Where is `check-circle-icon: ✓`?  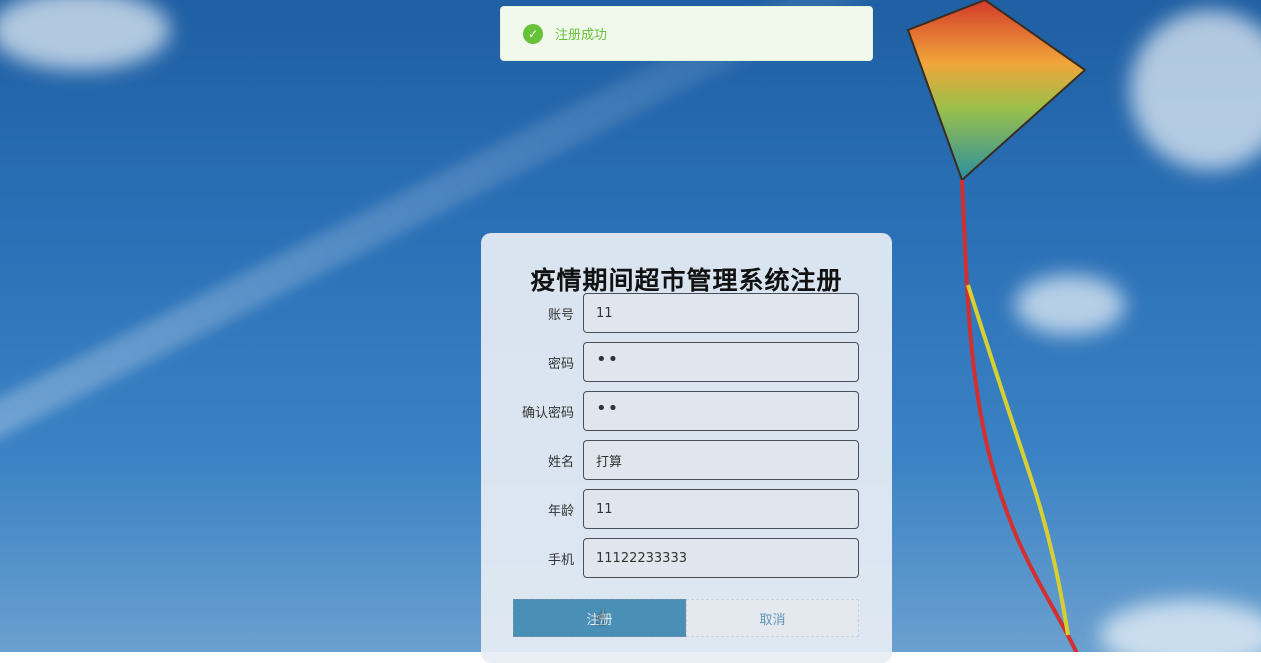 check-circle-icon: ✓ is located at coordinates (533, 33).